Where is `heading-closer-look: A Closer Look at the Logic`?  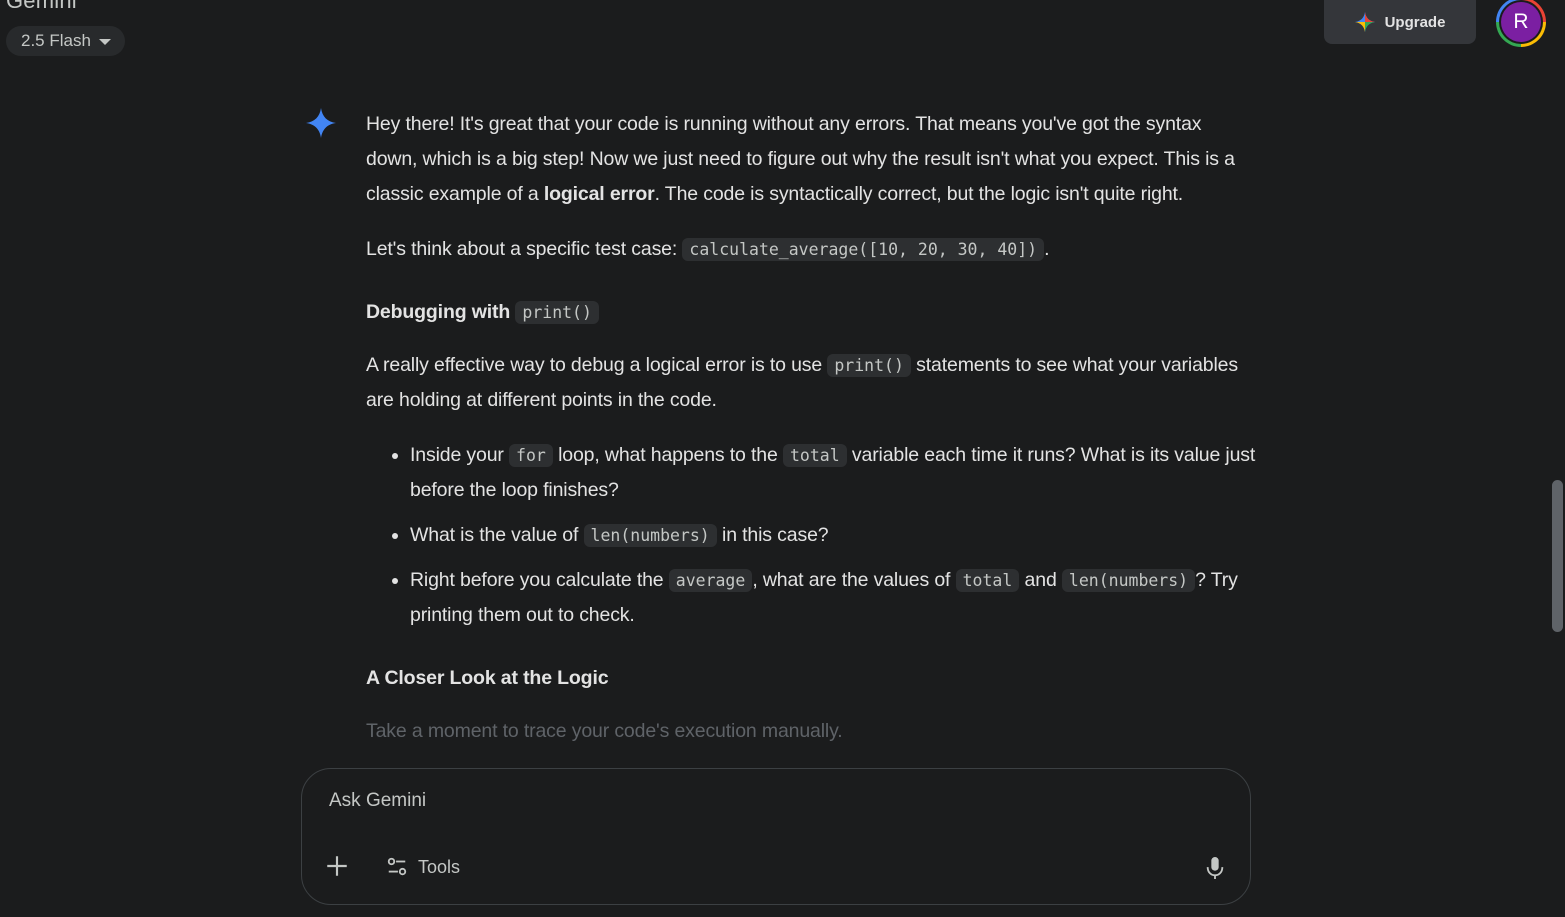
heading-closer-look: A Closer Look at the Logic is located at coordinates (487, 678).